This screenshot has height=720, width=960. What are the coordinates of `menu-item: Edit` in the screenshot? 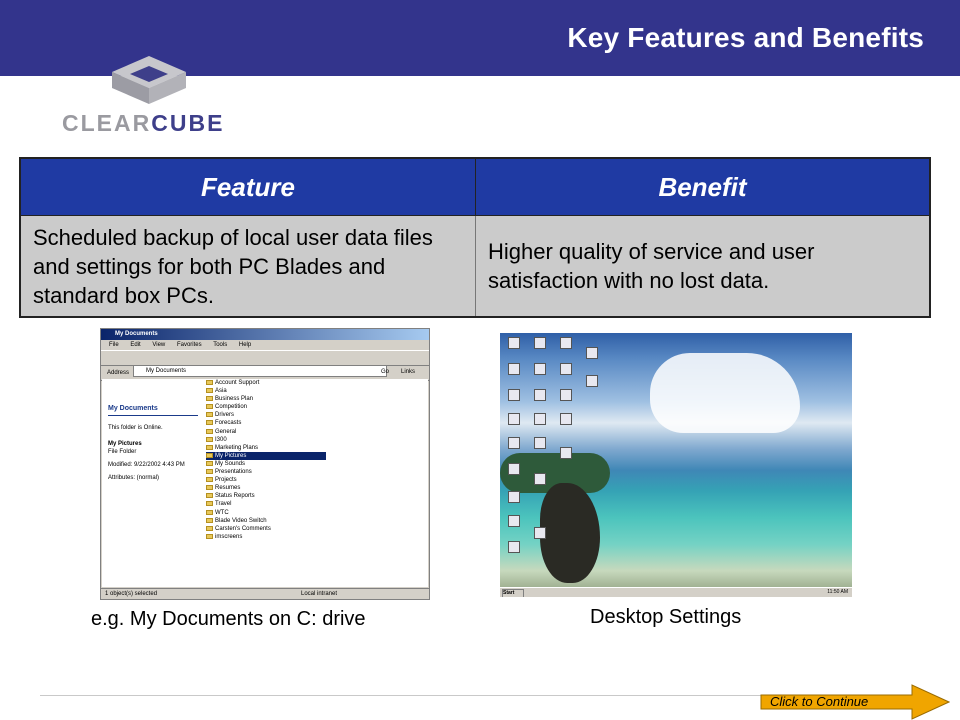 It's located at (135, 345).